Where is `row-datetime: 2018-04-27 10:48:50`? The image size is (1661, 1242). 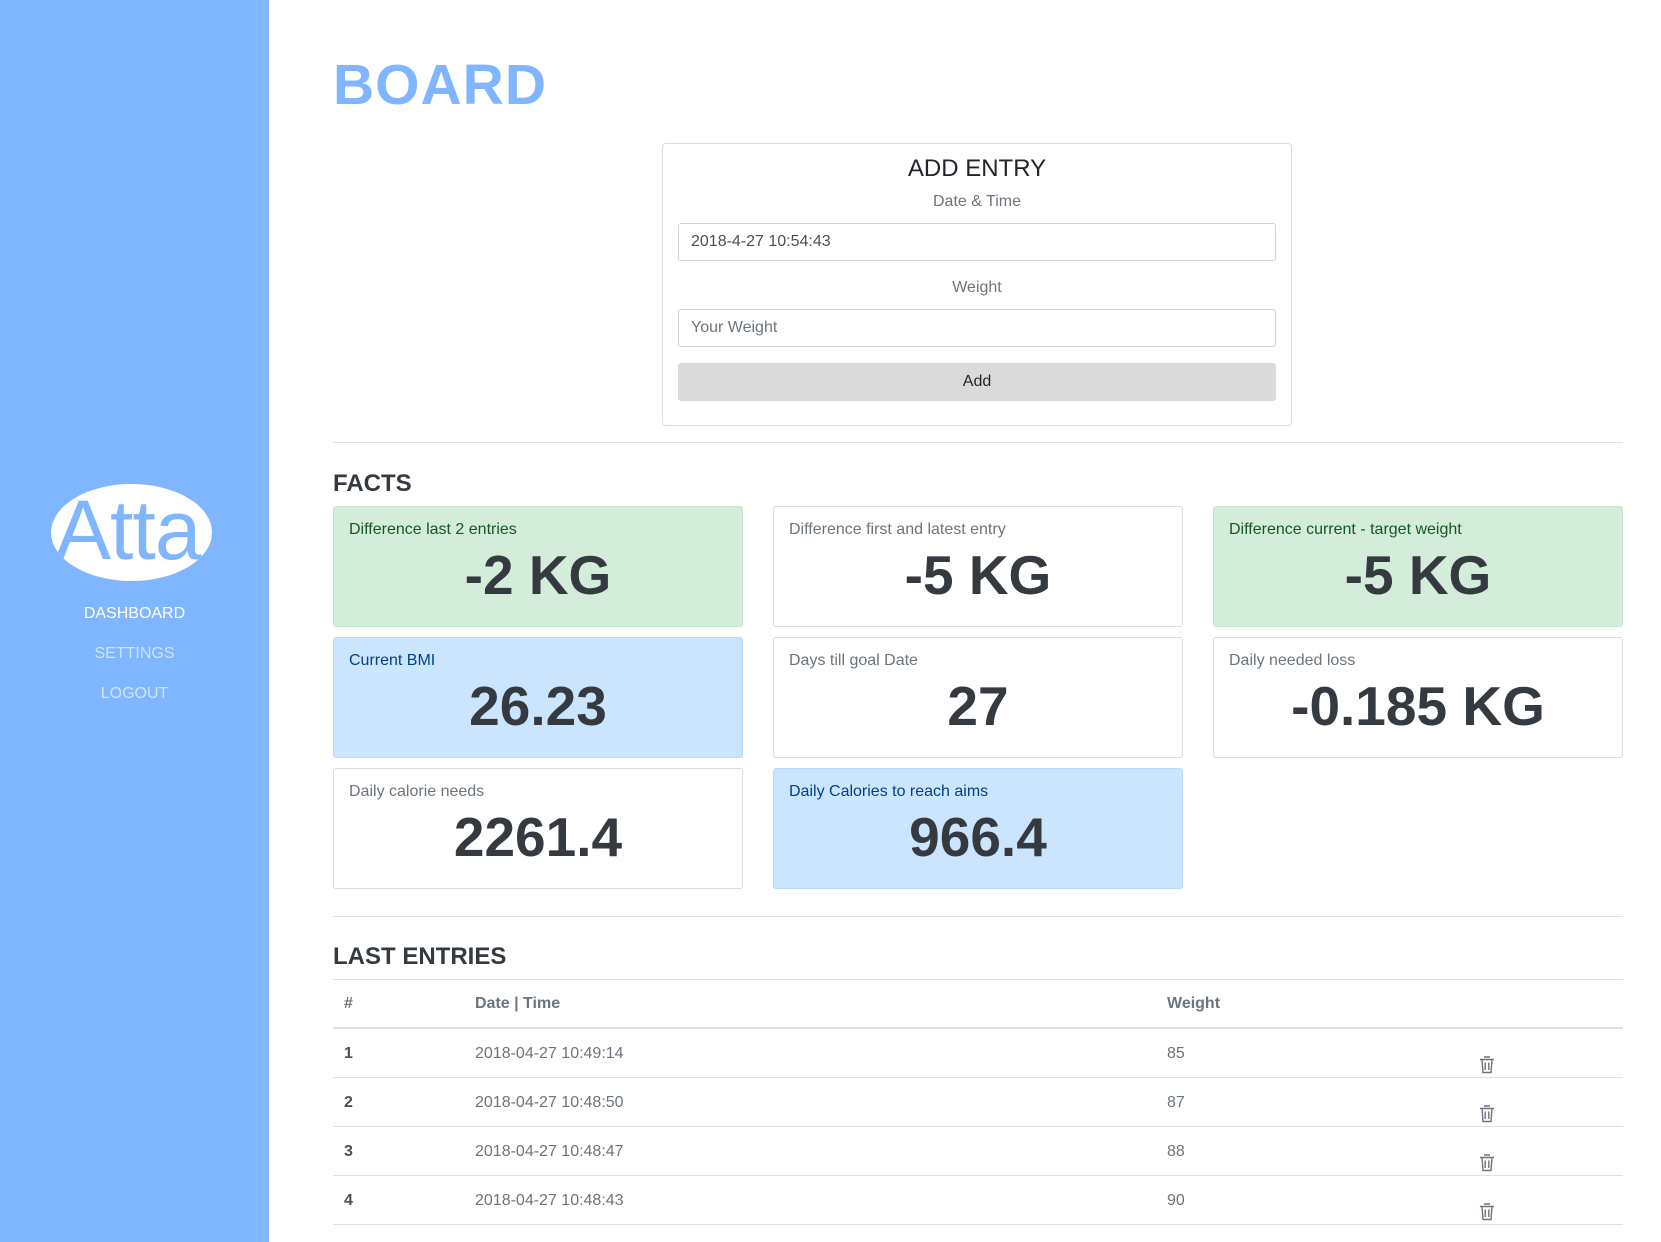 row-datetime: 2018-04-27 10:48:50 is located at coordinates (549, 1102).